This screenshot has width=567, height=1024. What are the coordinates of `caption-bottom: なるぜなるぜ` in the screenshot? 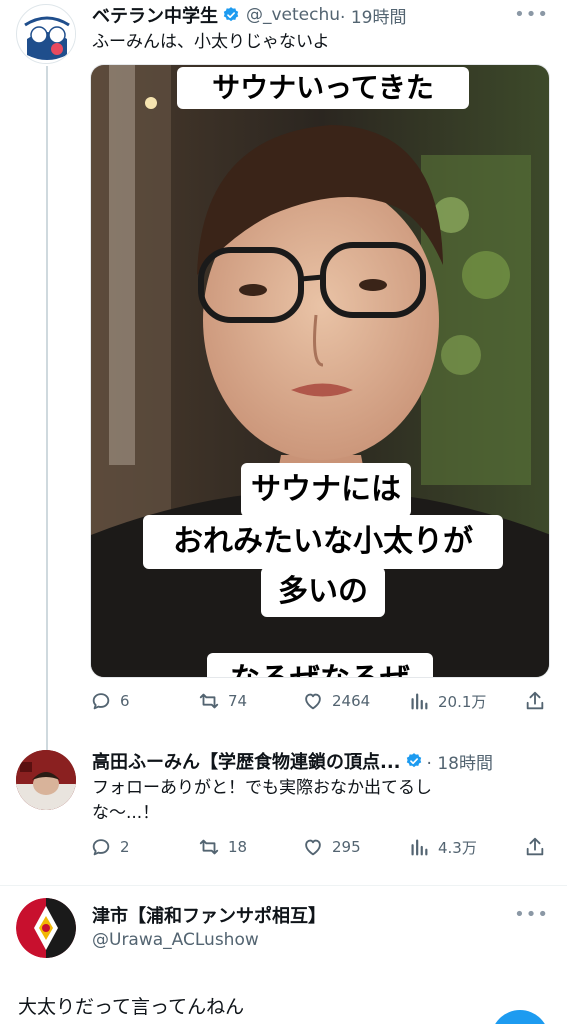 It's located at (320, 665).